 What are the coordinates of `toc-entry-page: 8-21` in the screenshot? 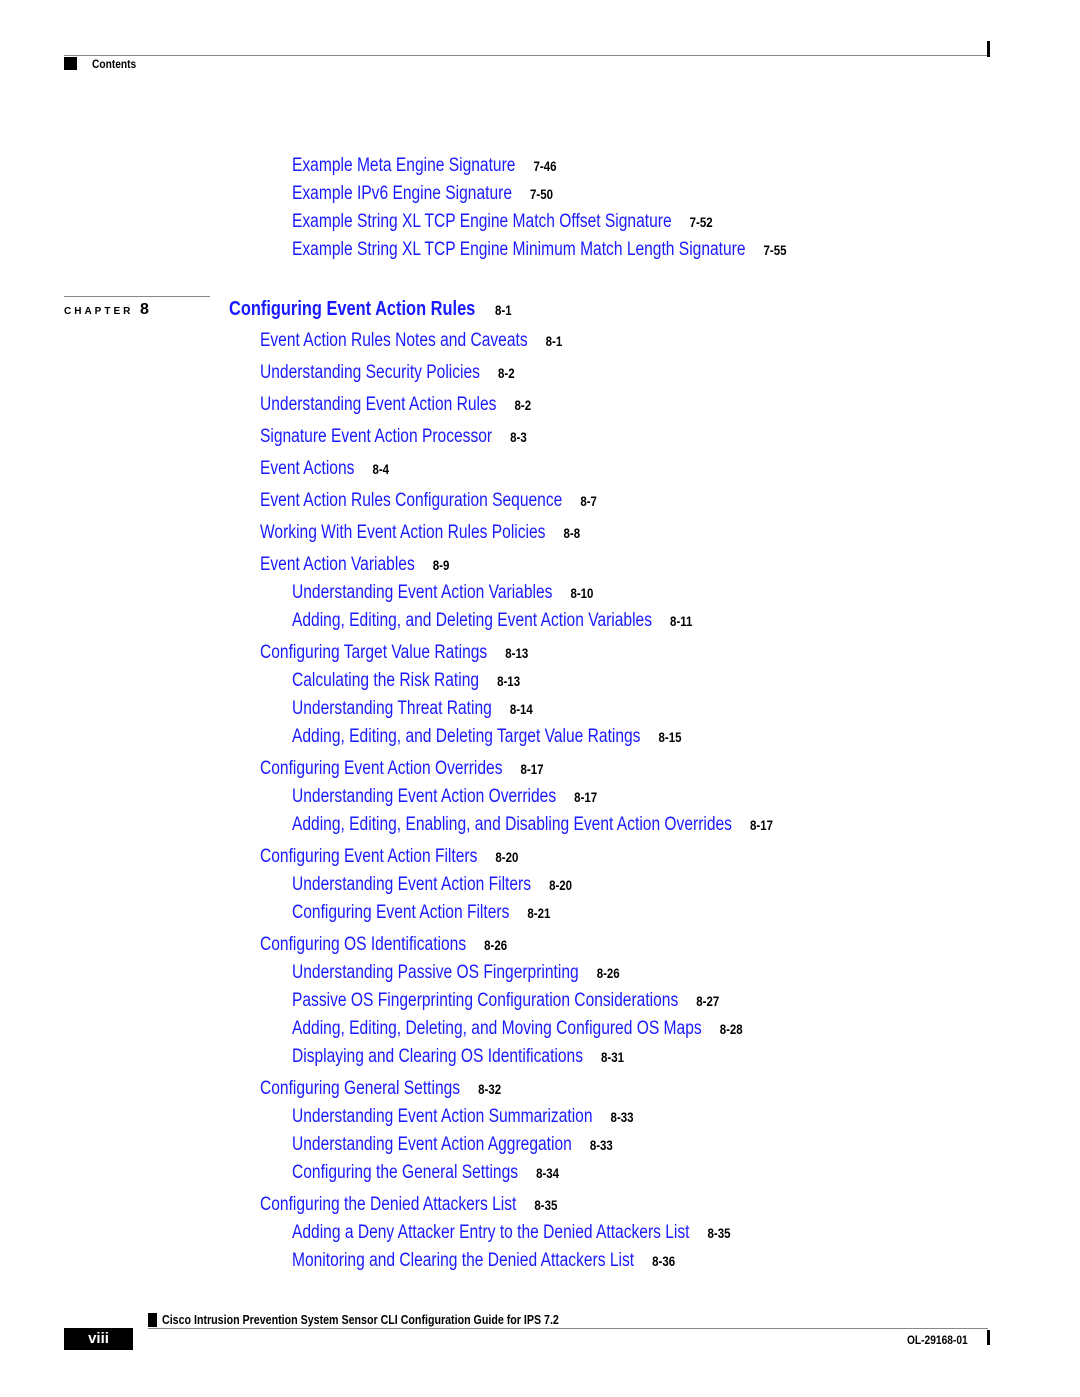 It's located at (539, 913).